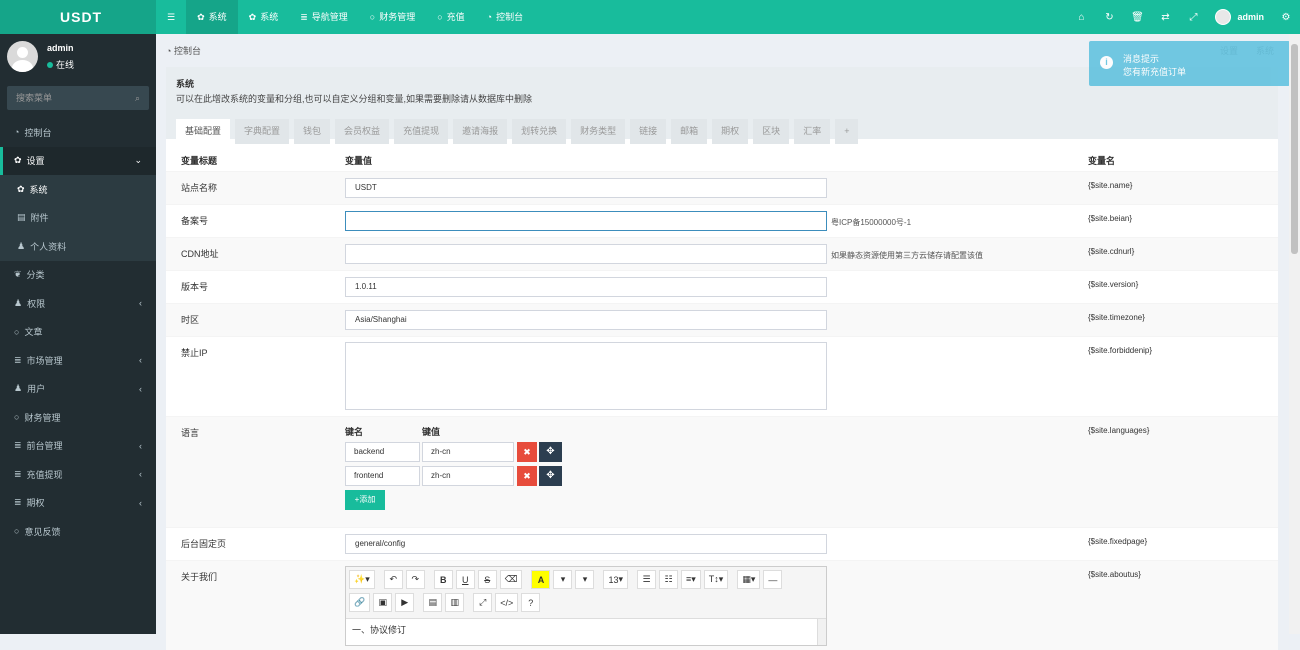  I want to click on tab-finance-type: 财务类型, so click(598, 131).